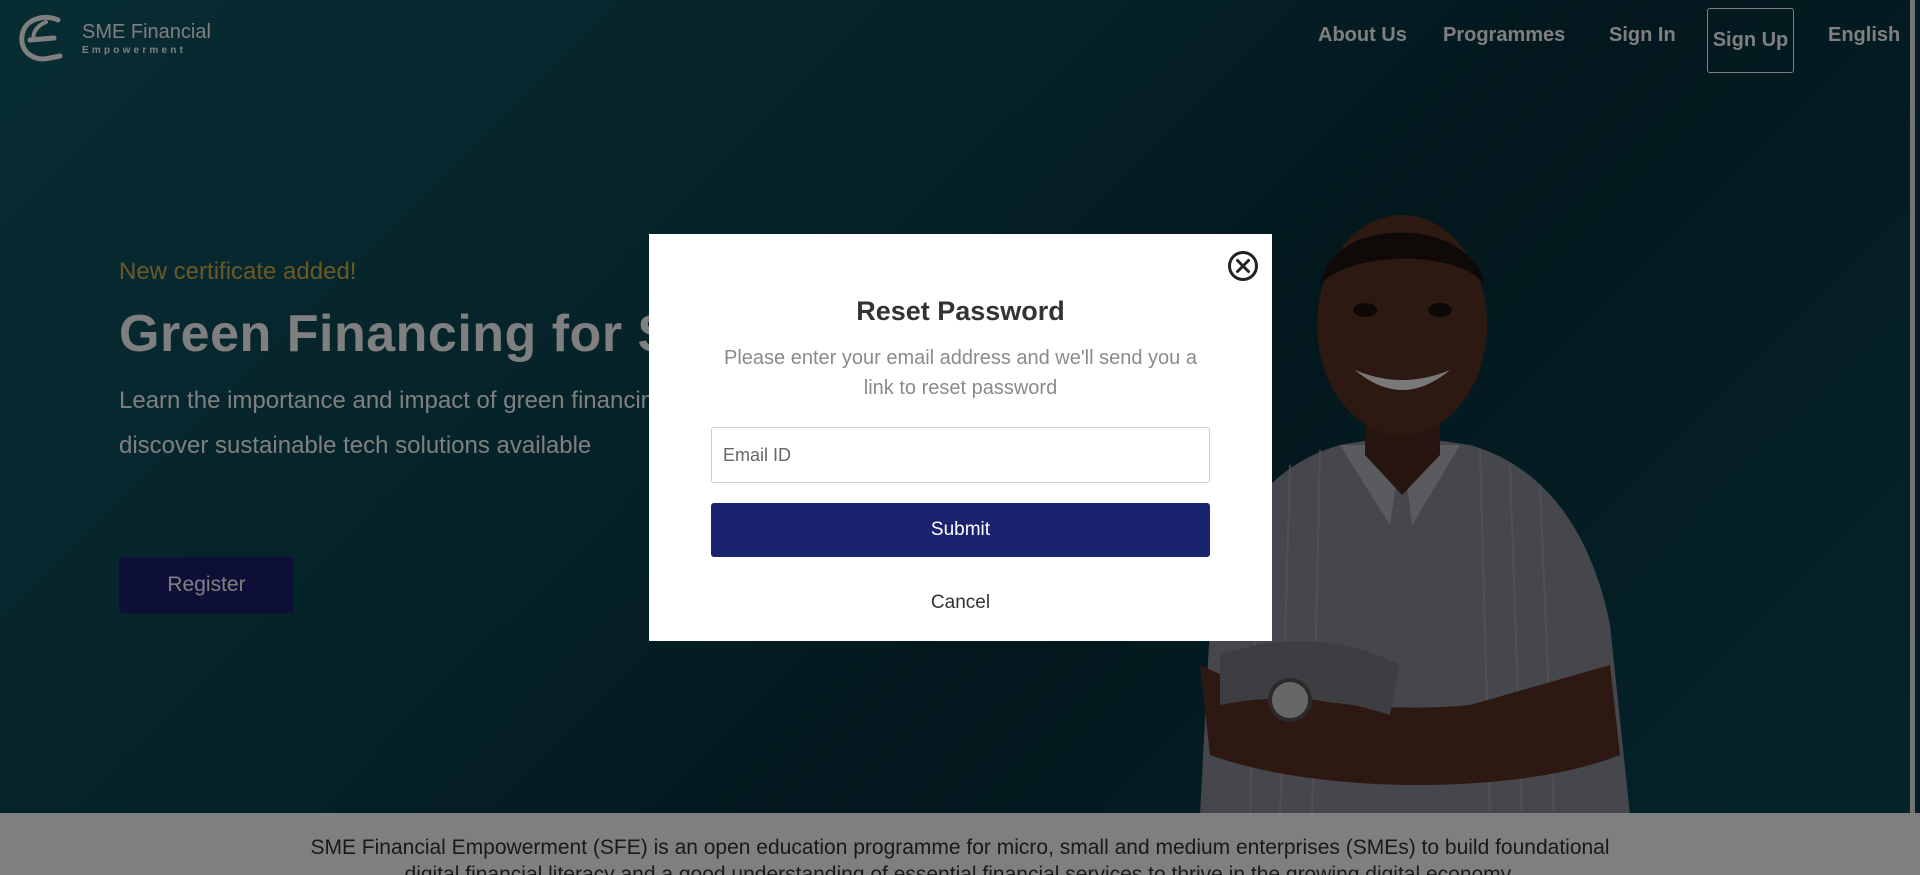 The image size is (1920, 875). Describe the element at coordinates (960, 603) in the screenshot. I see `cancel-link: Cancel` at that location.